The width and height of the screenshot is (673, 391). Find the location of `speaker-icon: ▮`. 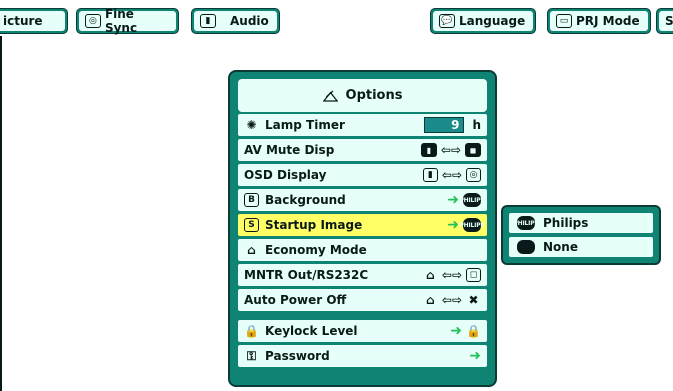

speaker-icon: ▮ is located at coordinates (208, 21).